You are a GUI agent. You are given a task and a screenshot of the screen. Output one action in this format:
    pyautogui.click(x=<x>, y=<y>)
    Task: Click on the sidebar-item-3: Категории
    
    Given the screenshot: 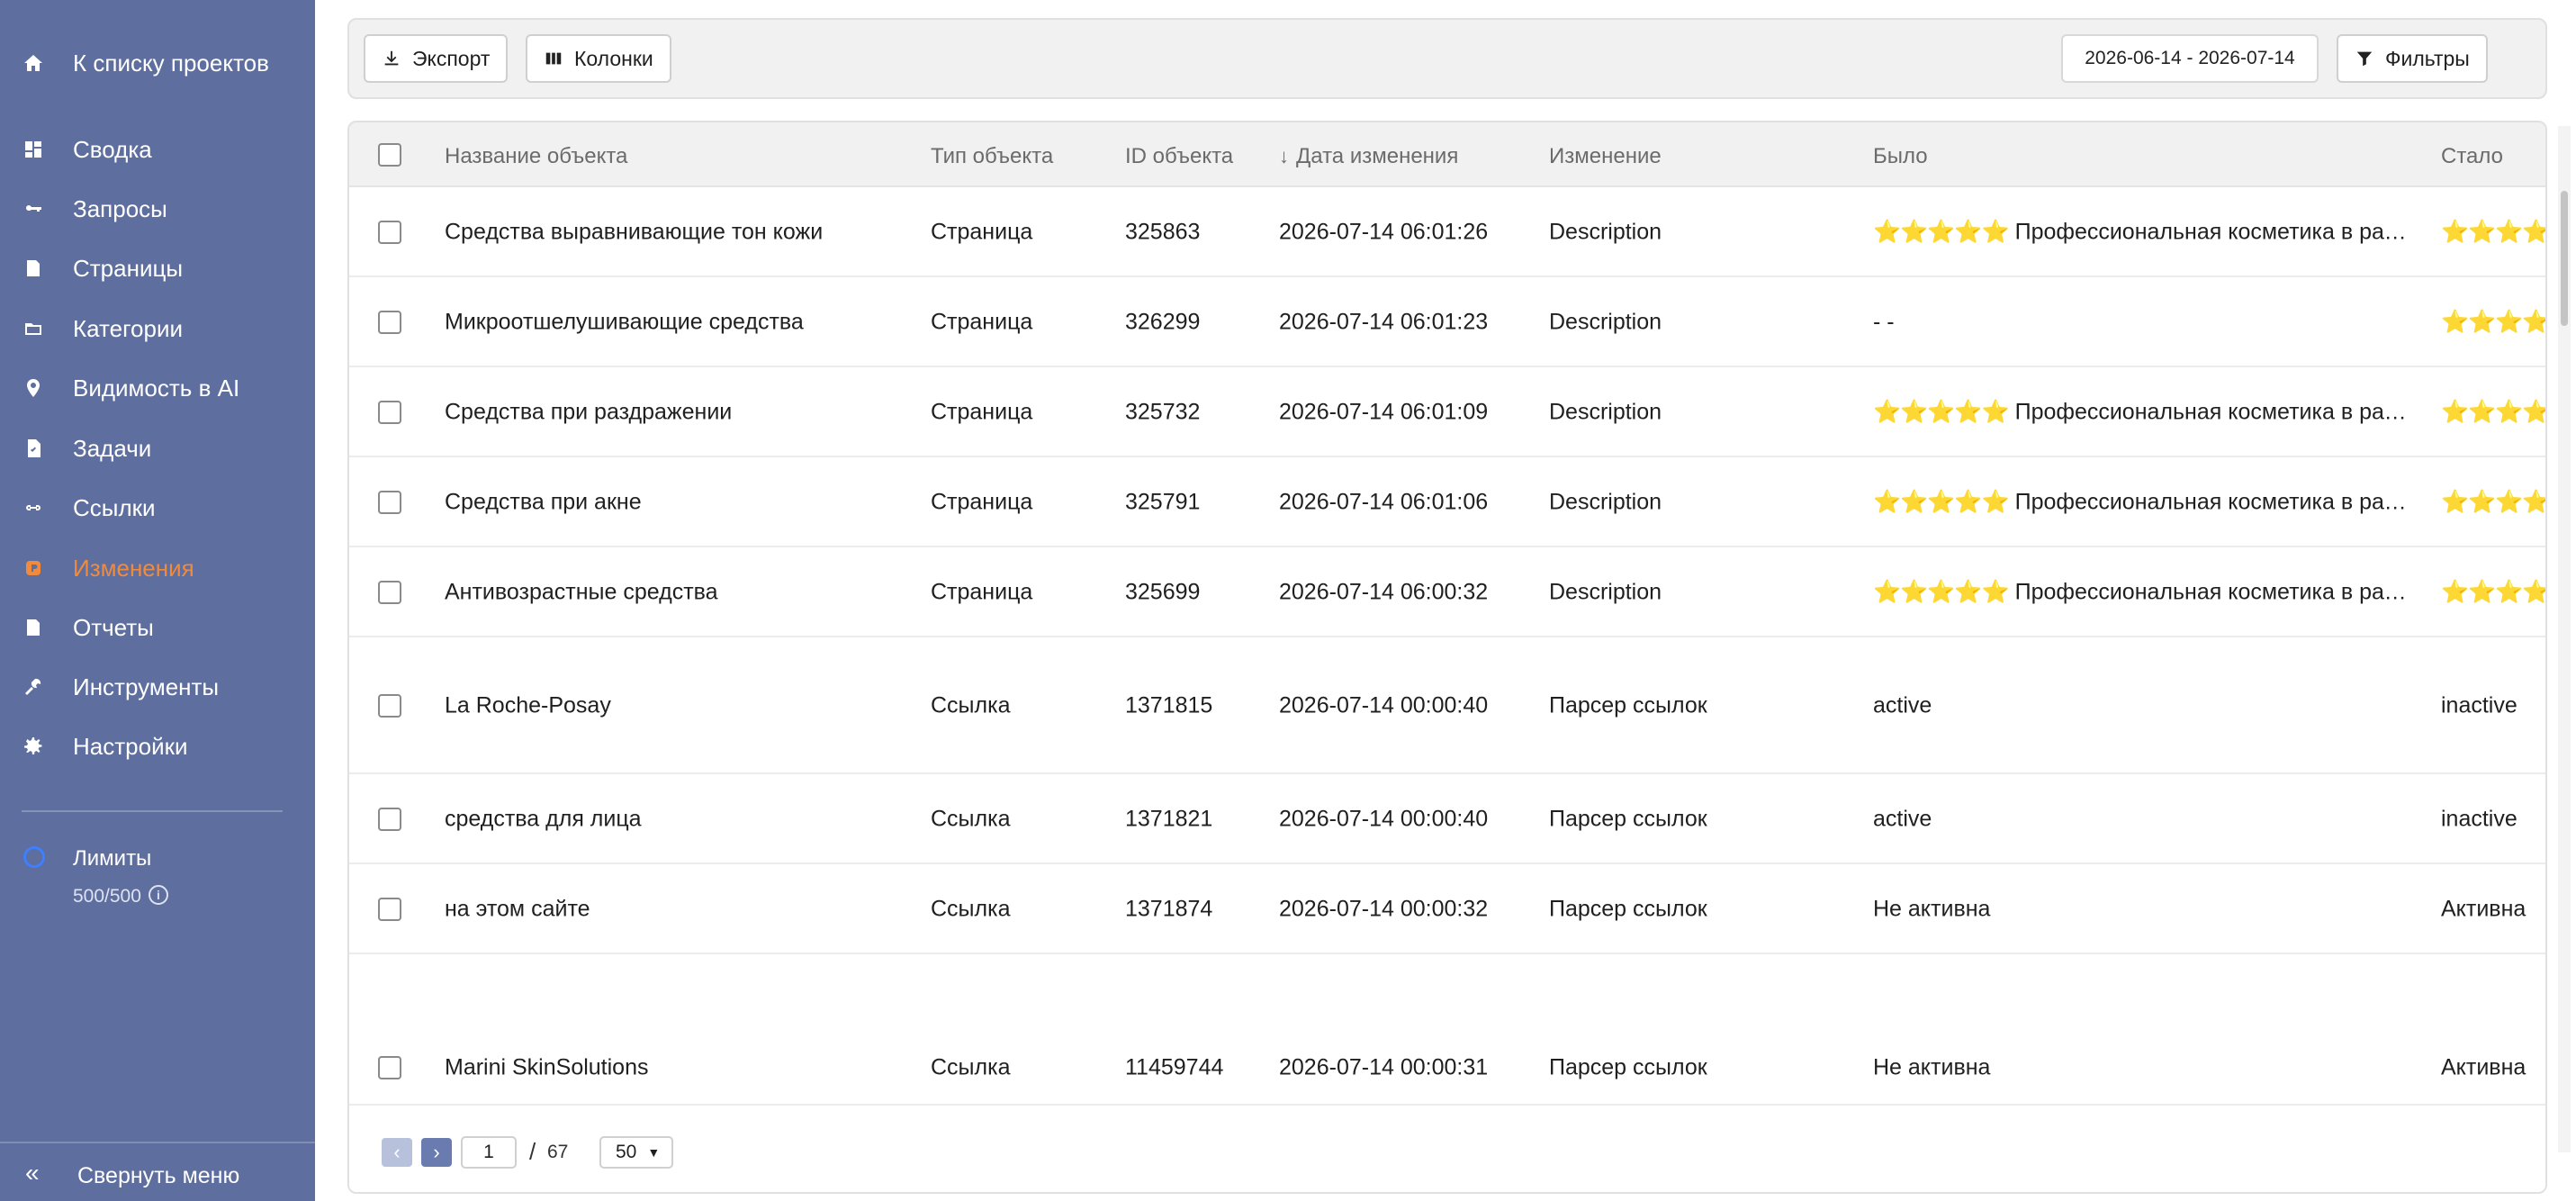 What is the action you would take?
    pyautogui.click(x=157, y=329)
    